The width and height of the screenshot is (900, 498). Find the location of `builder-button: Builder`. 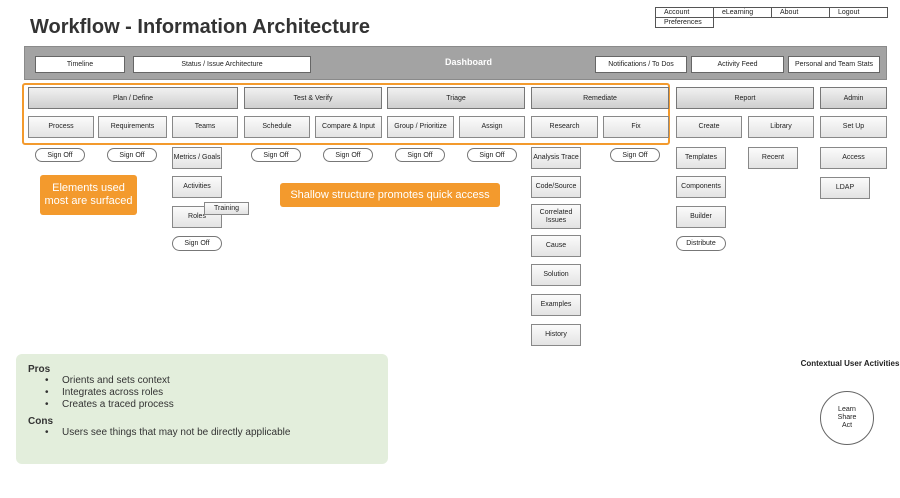

builder-button: Builder is located at coordinates (701, 217).